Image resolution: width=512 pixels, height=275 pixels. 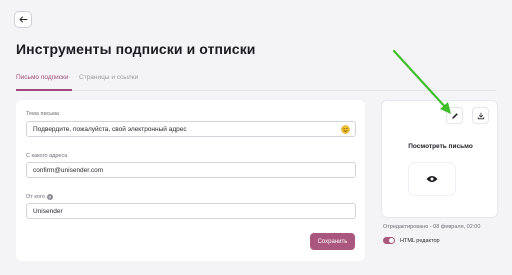 I want to click on tab-subscription-email: Письмо подписки, so click(x=42, y=77).